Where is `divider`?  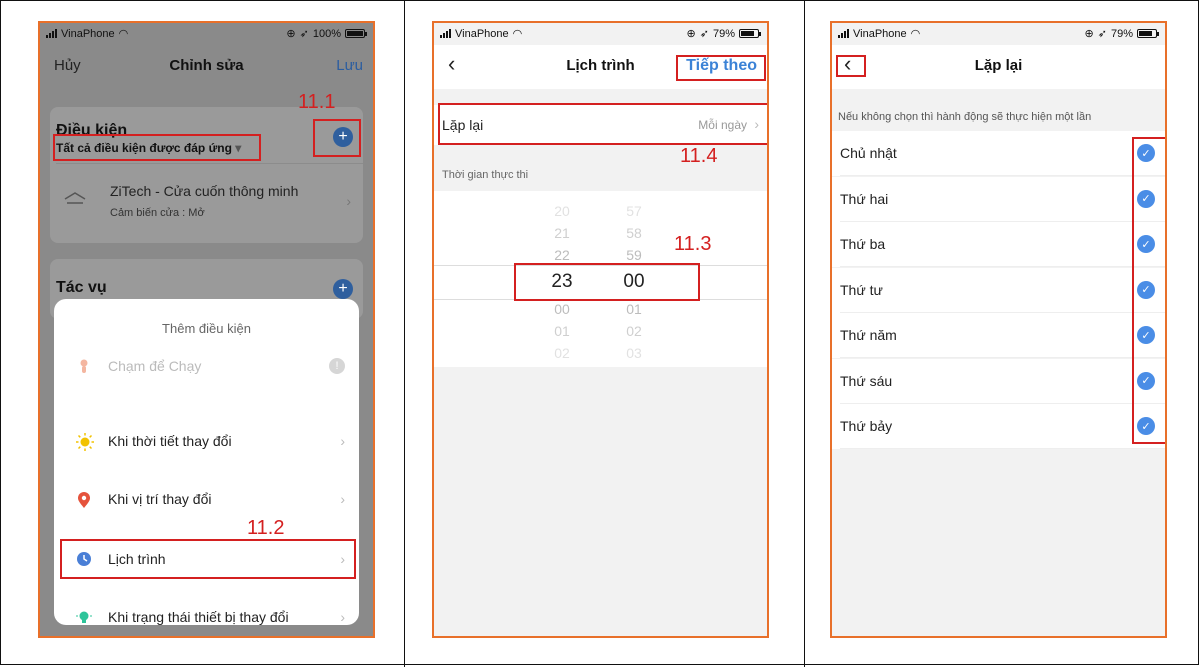
divider is located at coordinates (209, 163).